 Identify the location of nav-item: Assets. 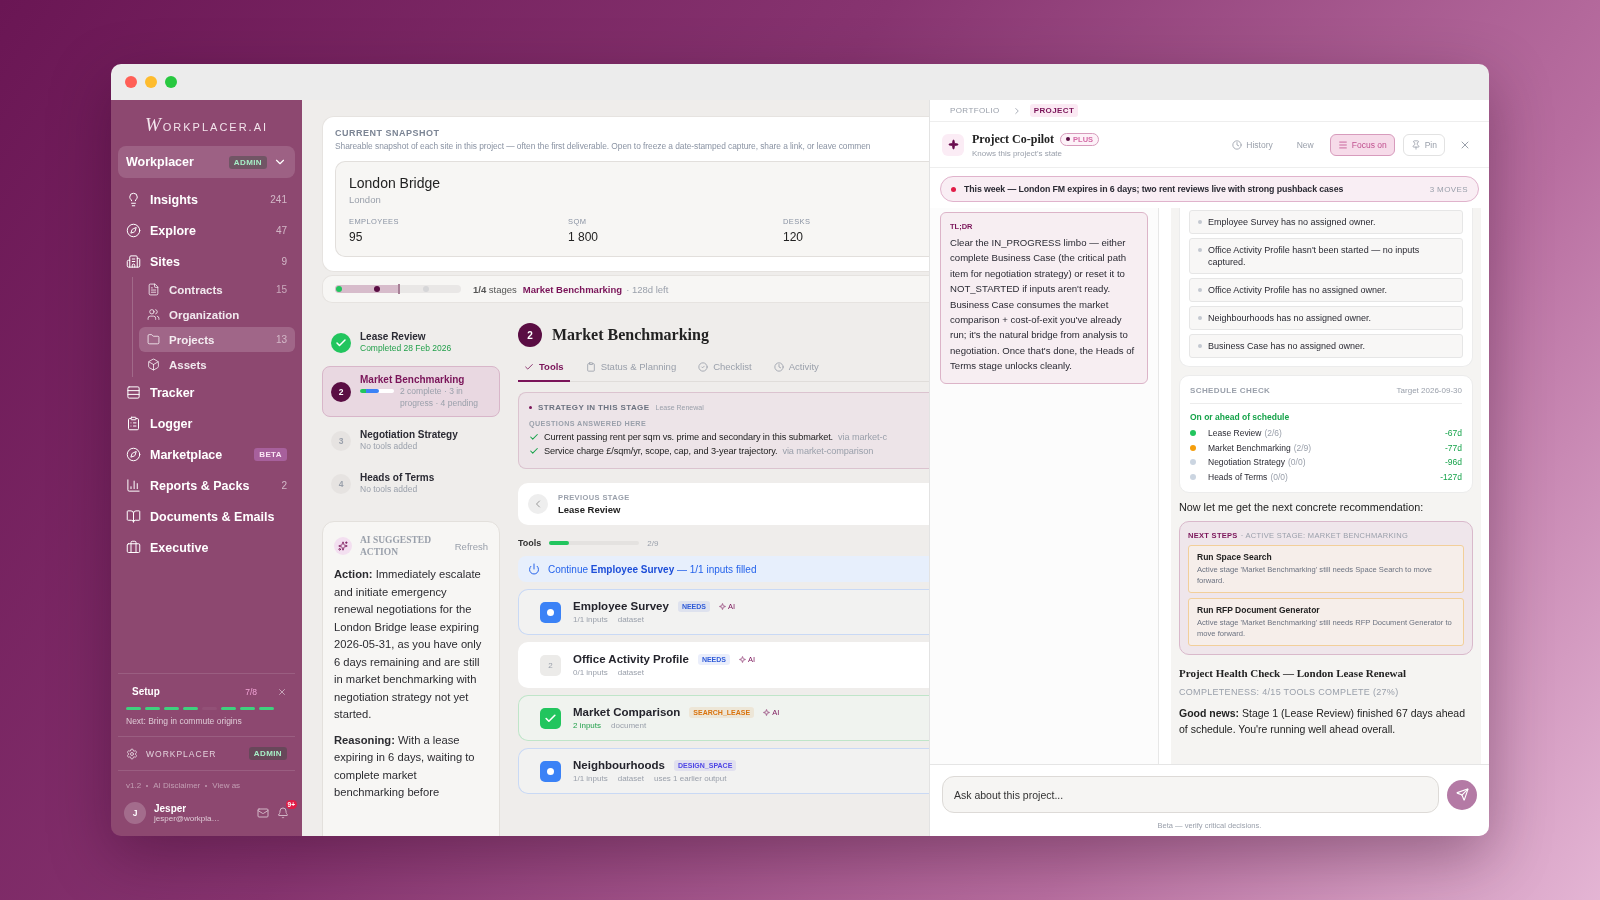
(217, 364).